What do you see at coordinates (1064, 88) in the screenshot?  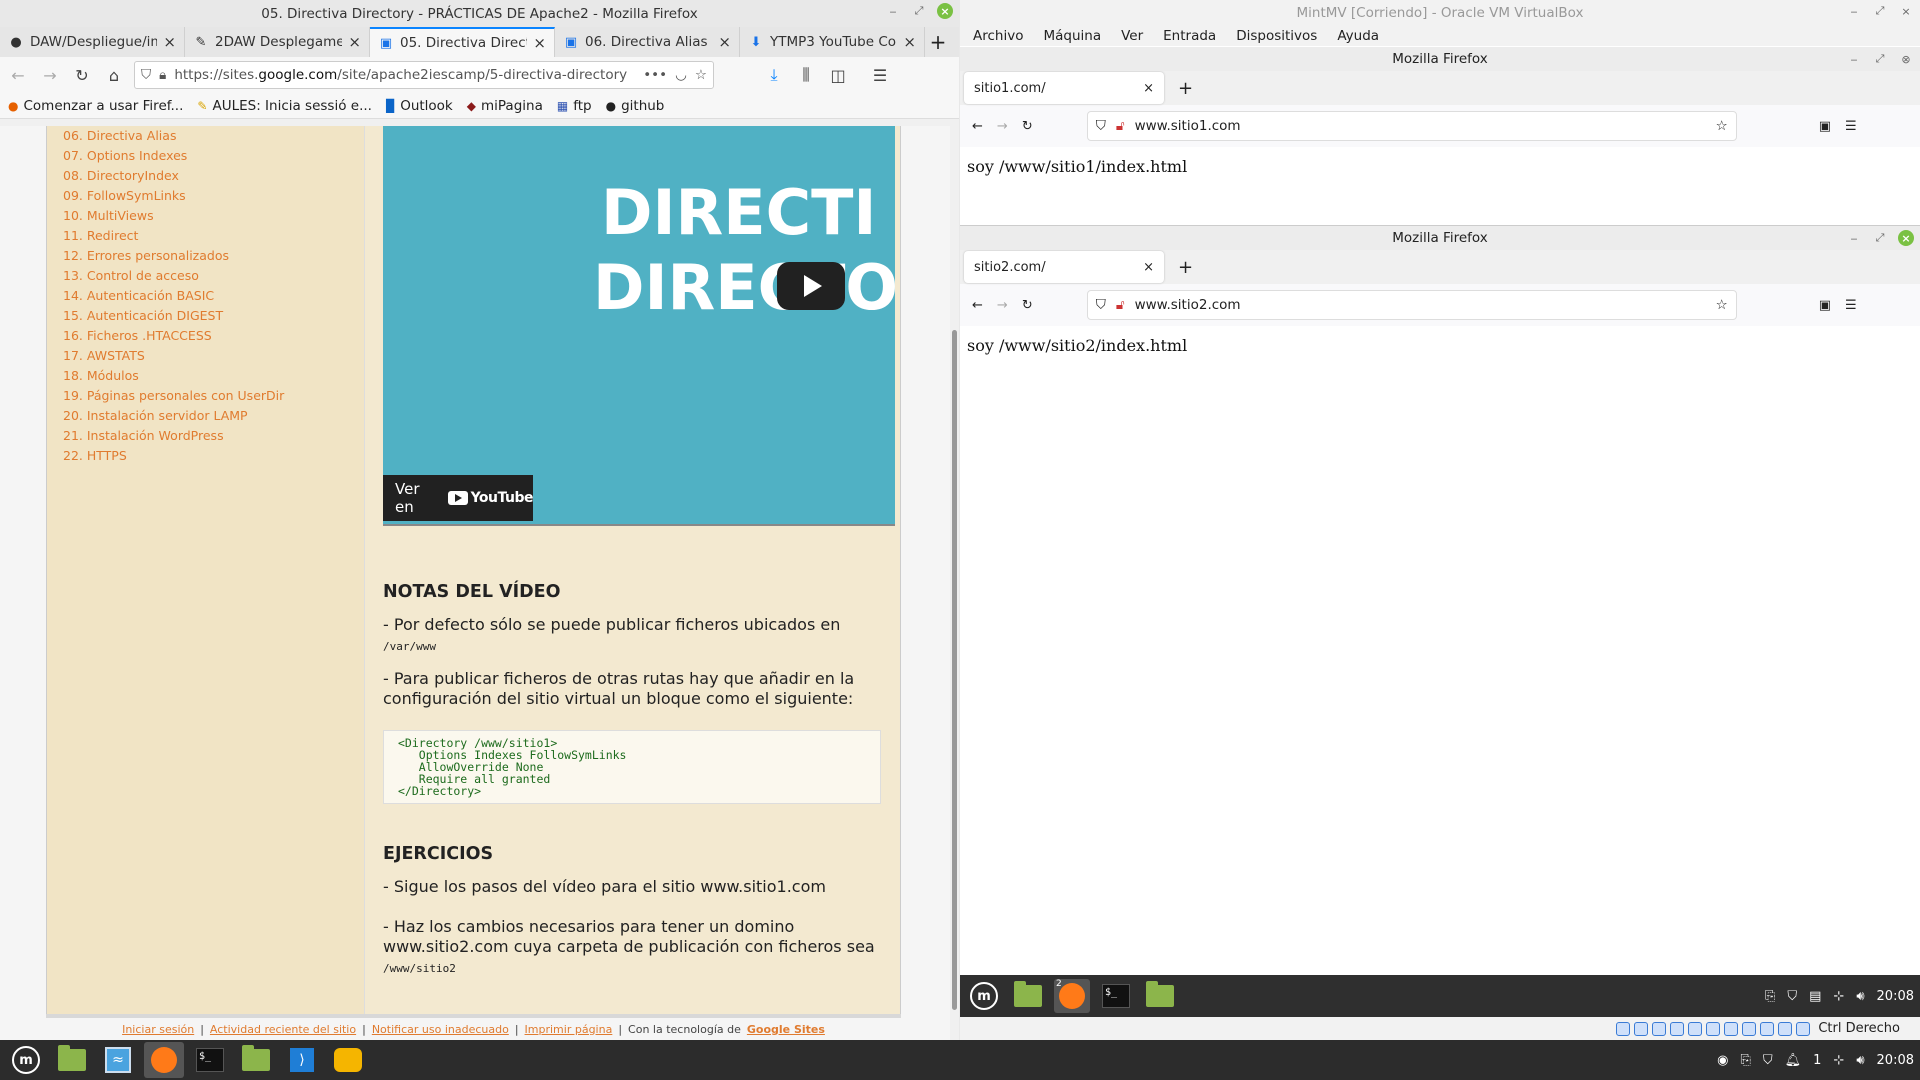 I see `ff1-tab: sitio1.com/×` at bounding box center [1064, 88].